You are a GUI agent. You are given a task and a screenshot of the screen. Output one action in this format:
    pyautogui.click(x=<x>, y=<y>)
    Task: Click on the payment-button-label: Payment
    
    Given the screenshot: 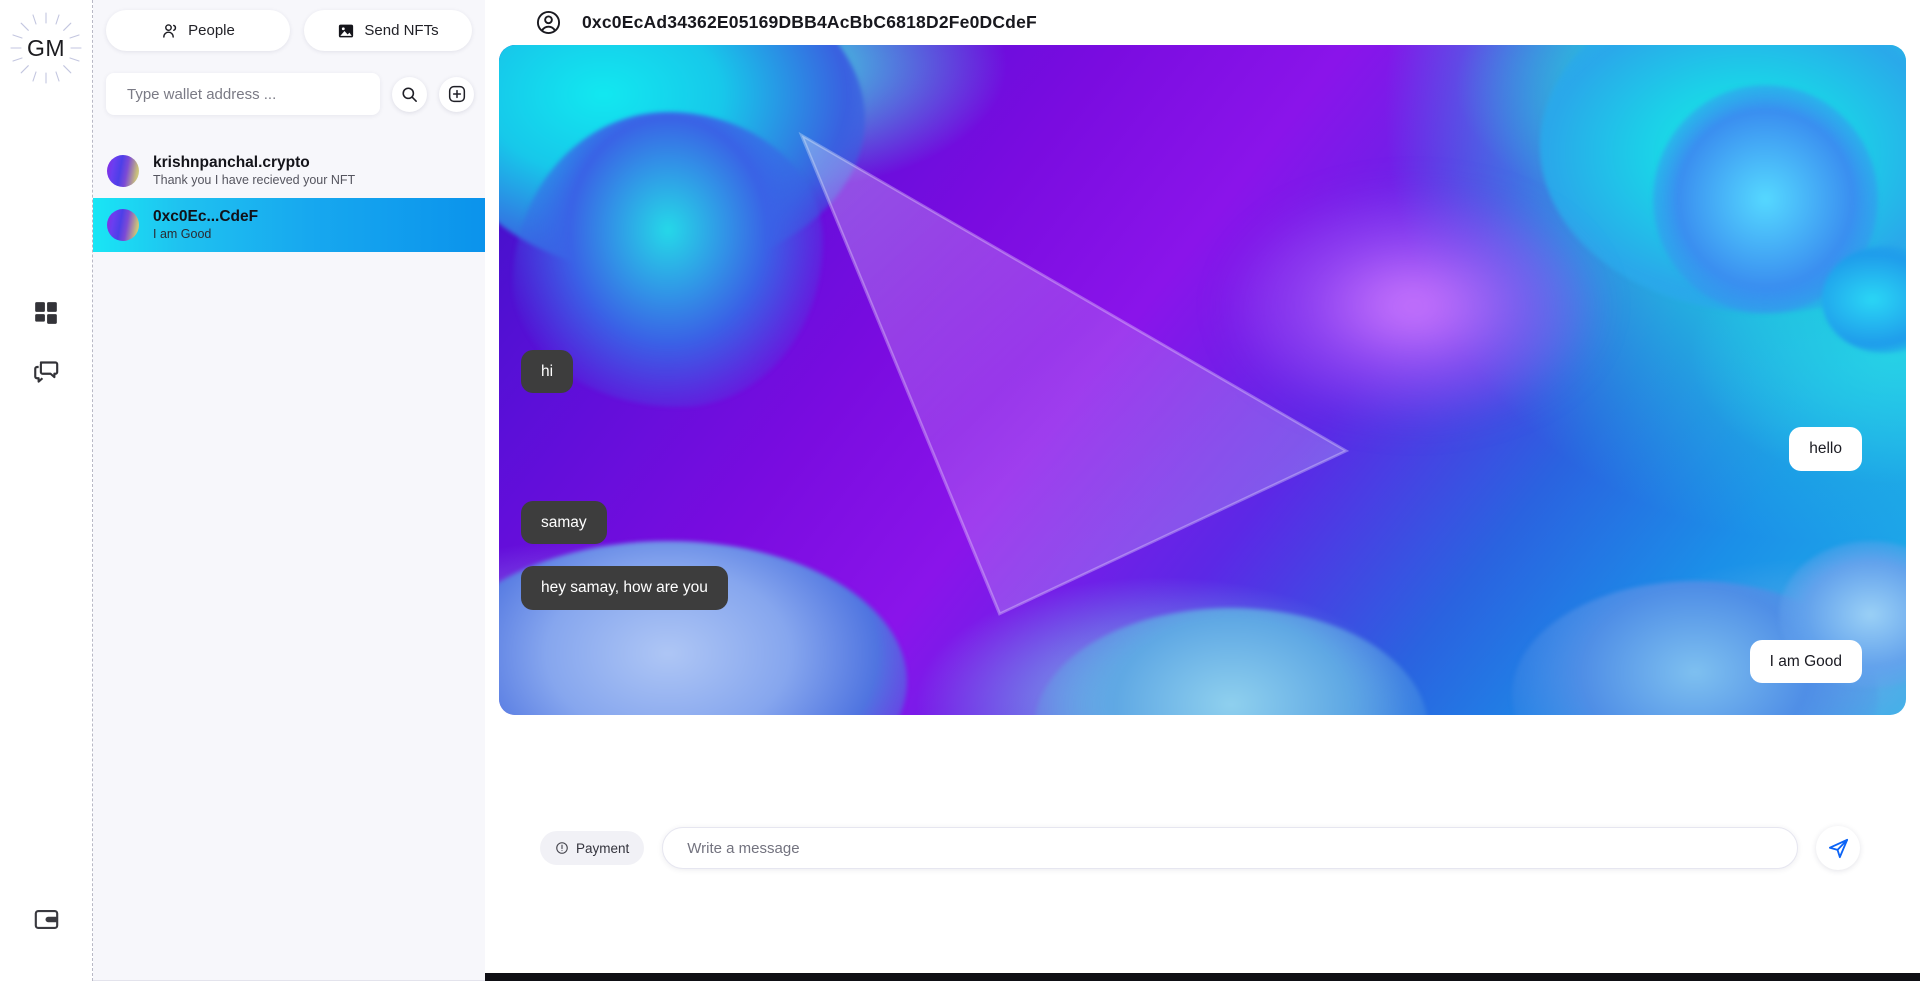 What is the action you would take?
    pyautogui.click(x=603, y=848)
    